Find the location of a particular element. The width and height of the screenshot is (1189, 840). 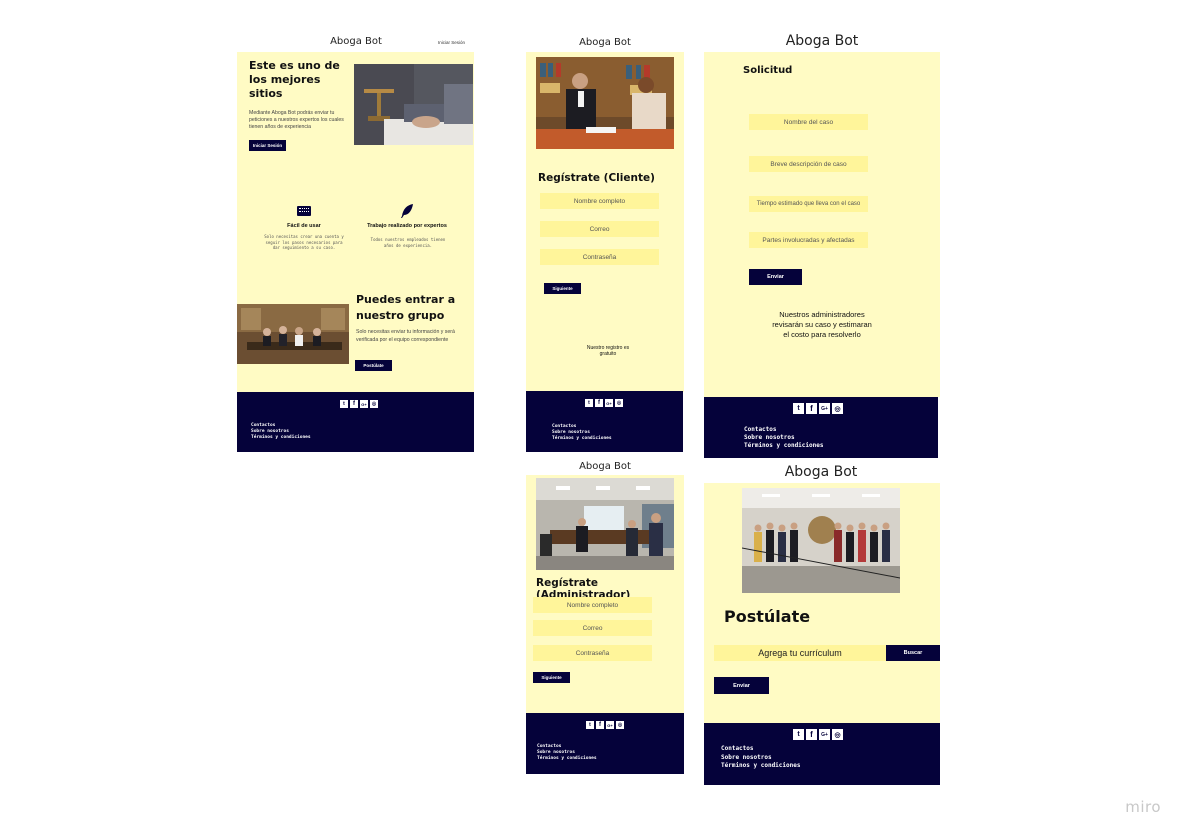

case-duration-field: Tiempo estimado que lleva con el caso is located at coordinates (808, 204).